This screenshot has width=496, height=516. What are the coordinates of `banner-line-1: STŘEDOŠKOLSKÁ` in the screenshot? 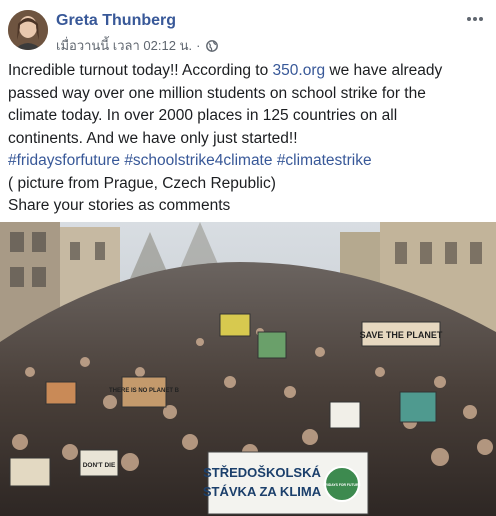 It's located at (262, 472).